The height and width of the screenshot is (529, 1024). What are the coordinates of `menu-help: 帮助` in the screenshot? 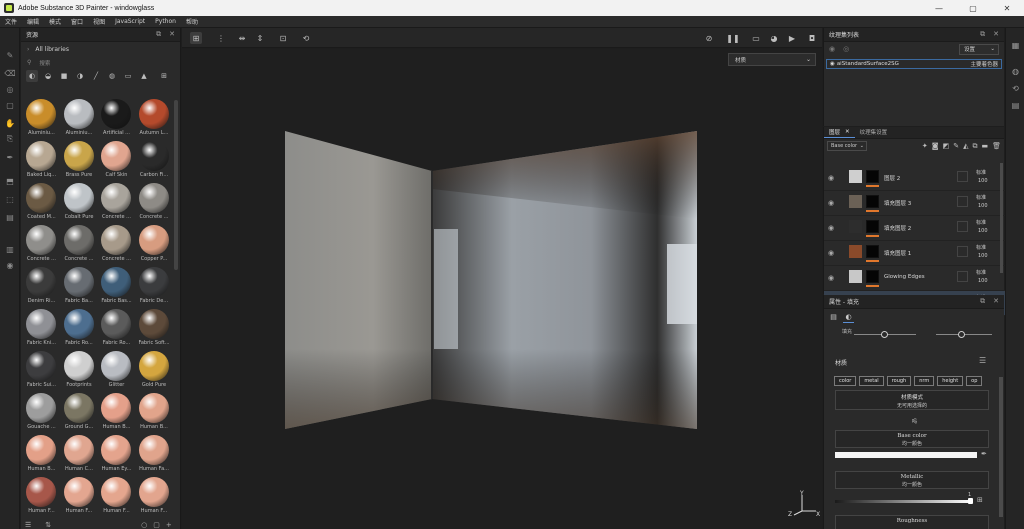 It's located at (192, 21).